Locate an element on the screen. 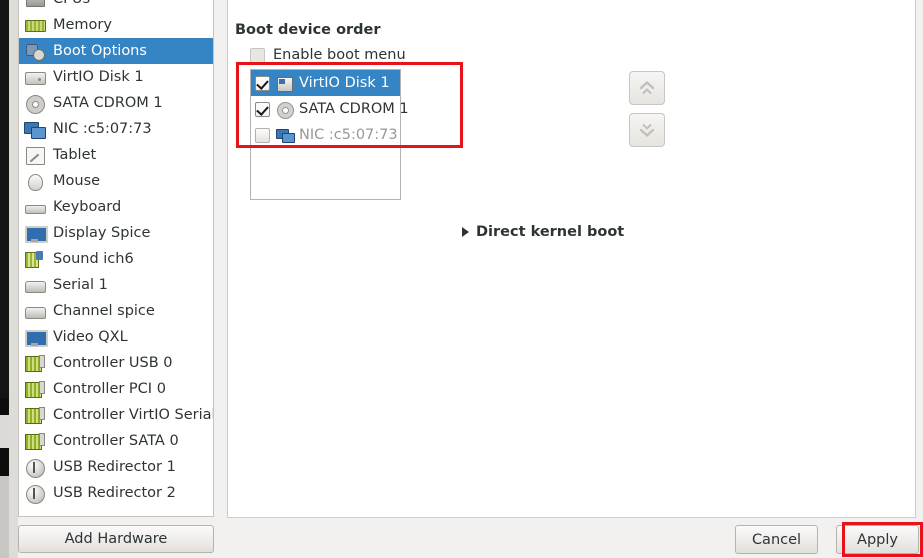 The width and height of the screenshot is (923, 558). sidebar-item-boot-options: Boot Options is located at coordinates (116, 51).